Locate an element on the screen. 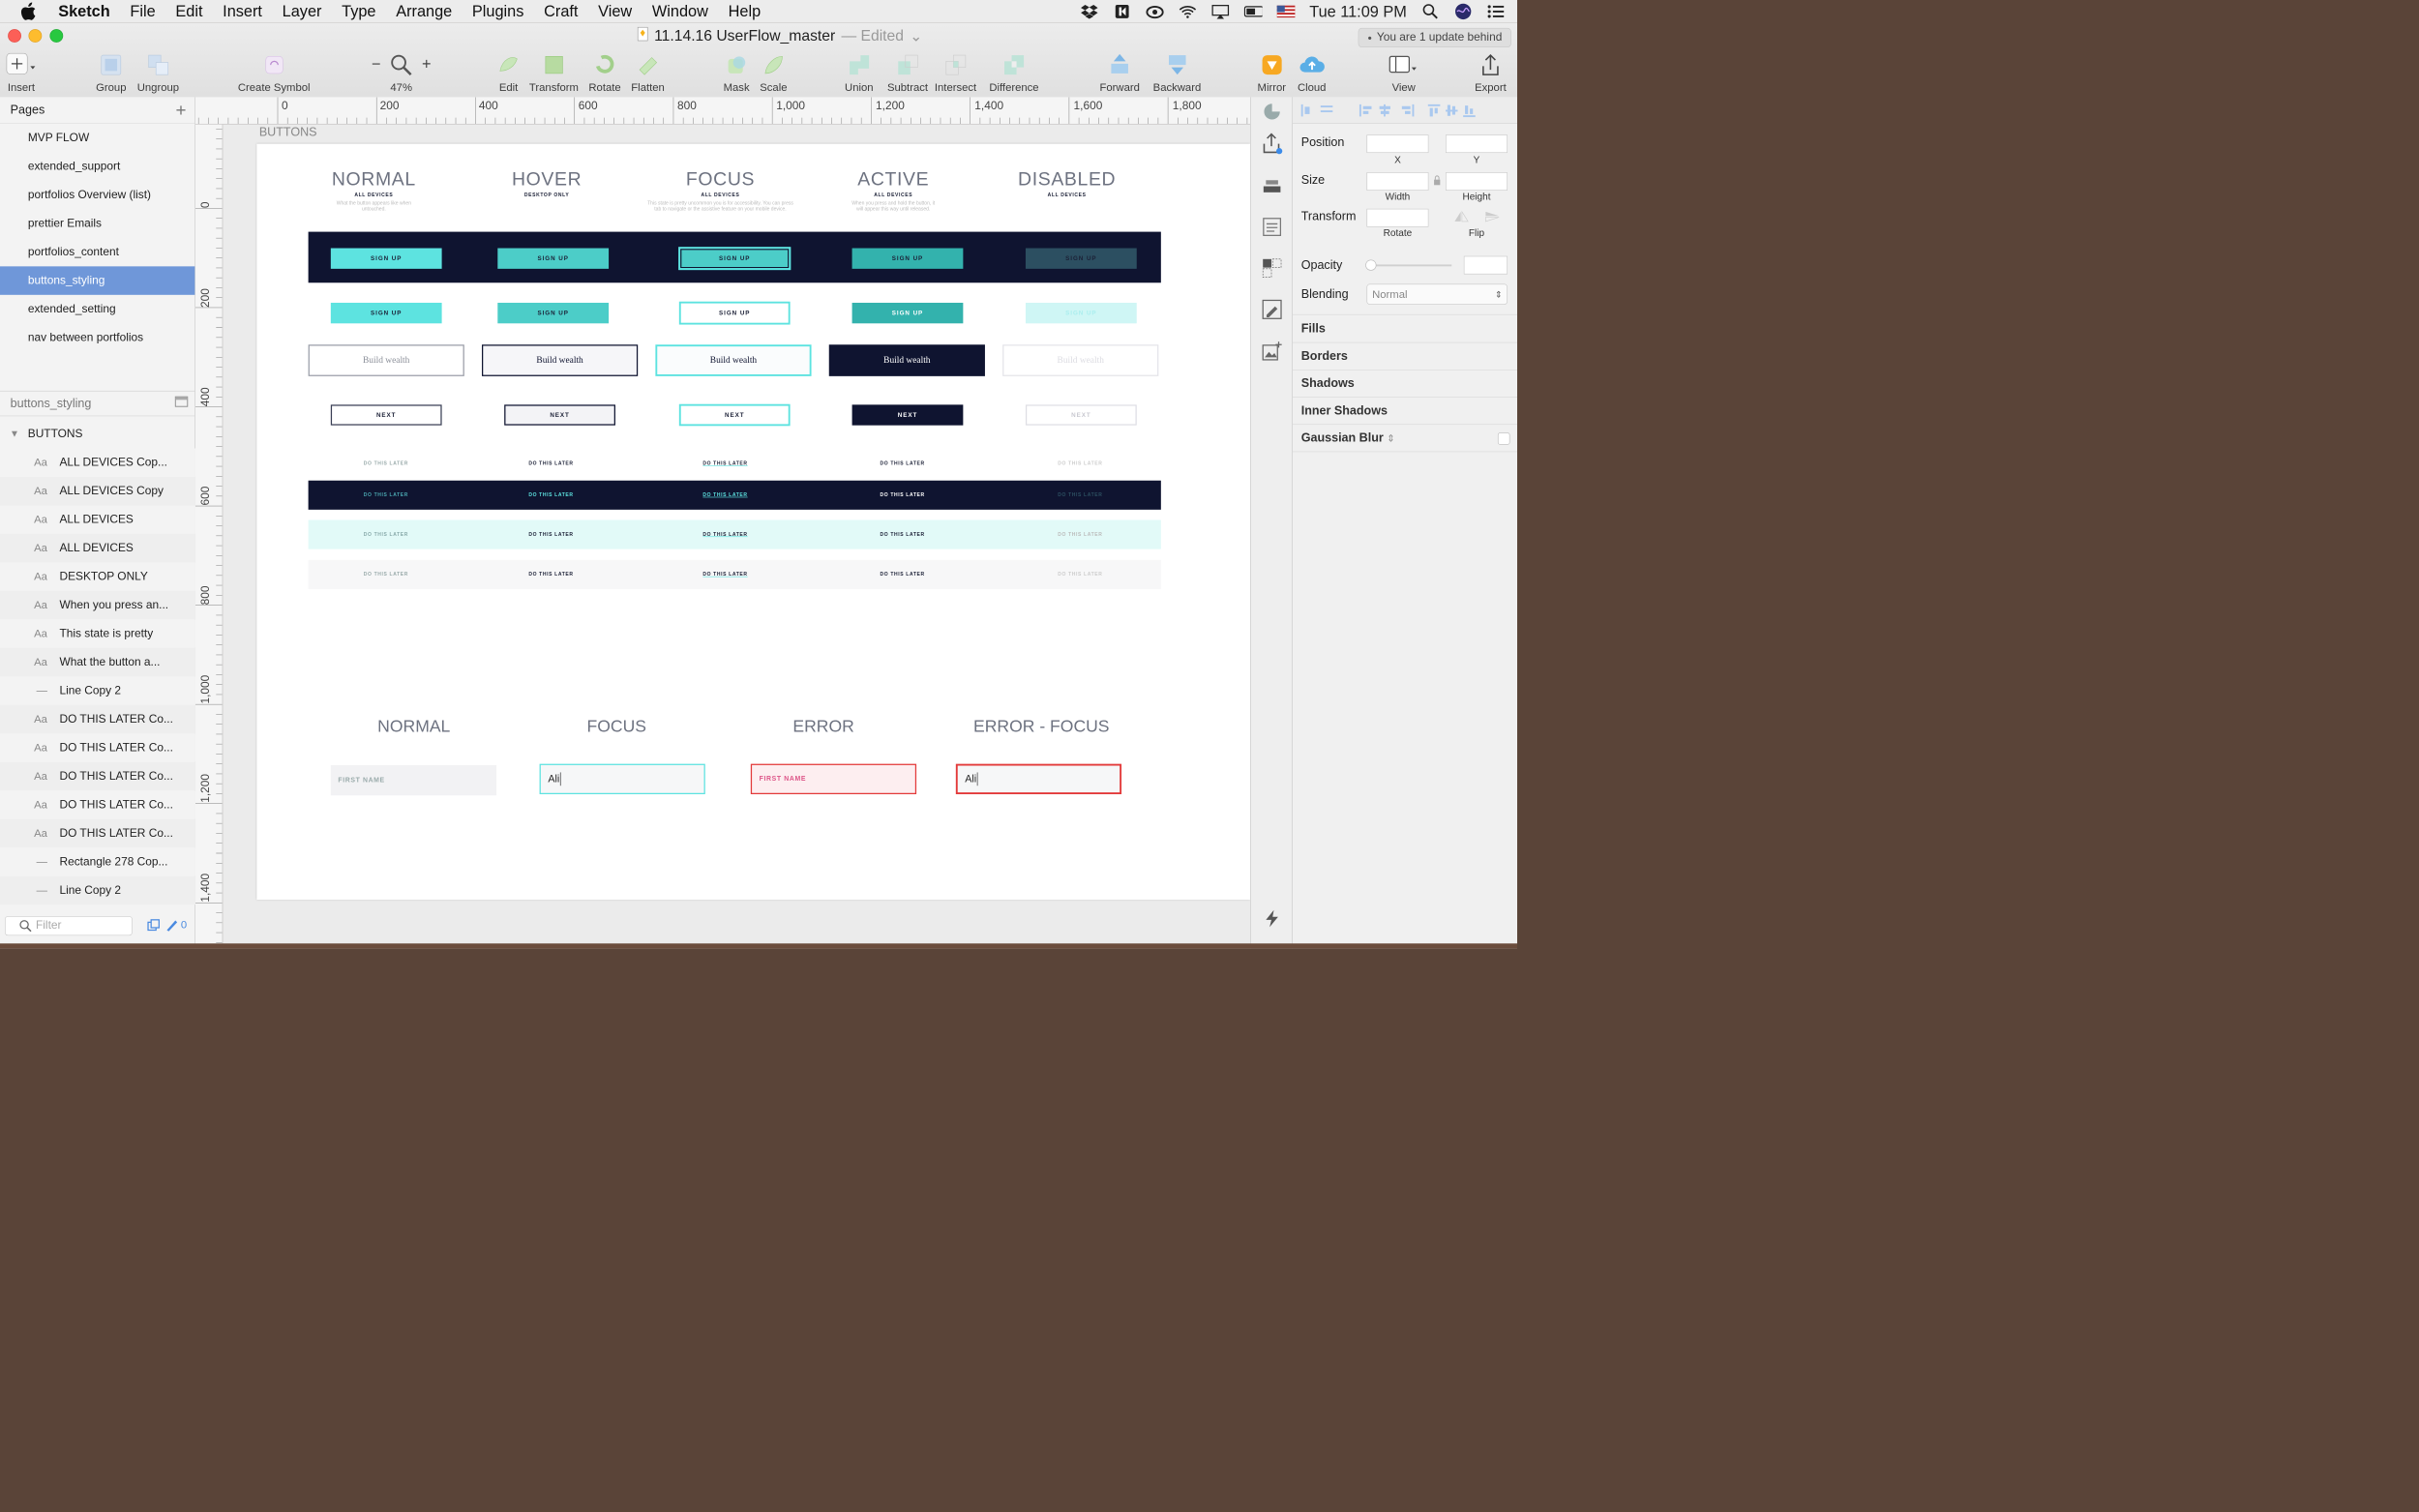 This screenshot has width=2419, height=1512. next-button-active: NEXT is located at coordinates (908, 415).